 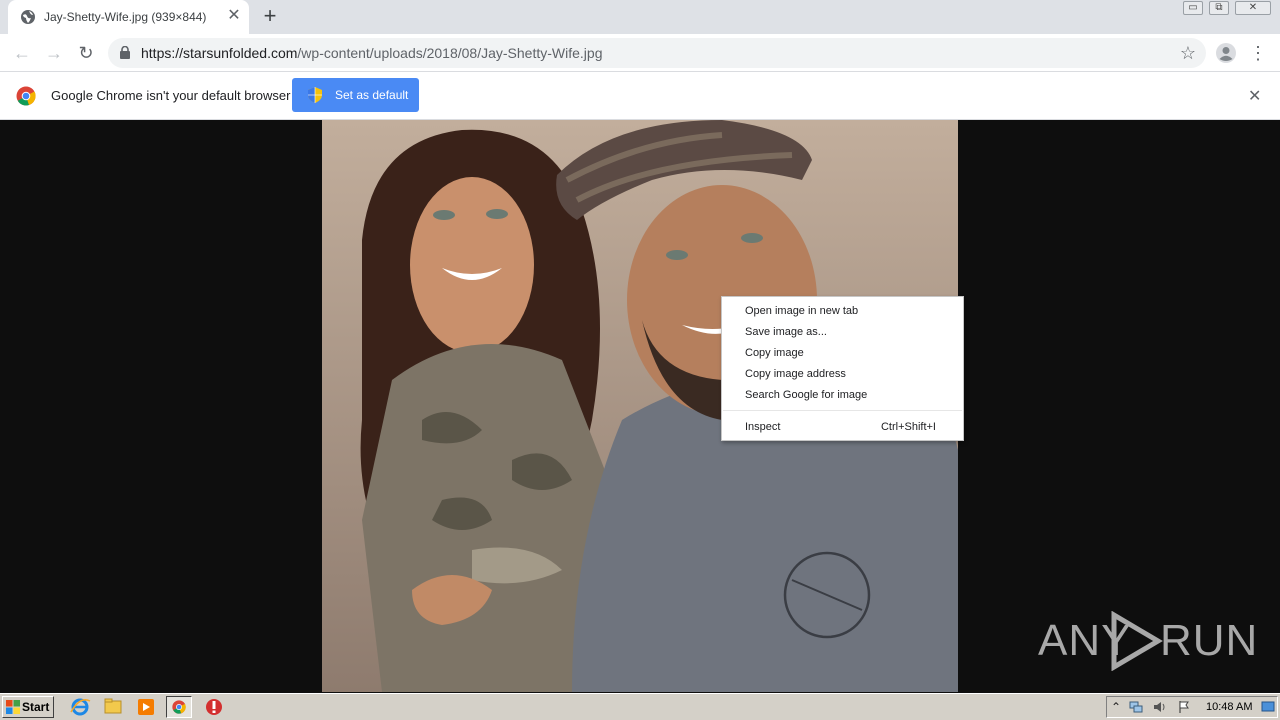 I want to click on menu-item-search-google-for-image: Search Google for image, so click(x=806, y=395).